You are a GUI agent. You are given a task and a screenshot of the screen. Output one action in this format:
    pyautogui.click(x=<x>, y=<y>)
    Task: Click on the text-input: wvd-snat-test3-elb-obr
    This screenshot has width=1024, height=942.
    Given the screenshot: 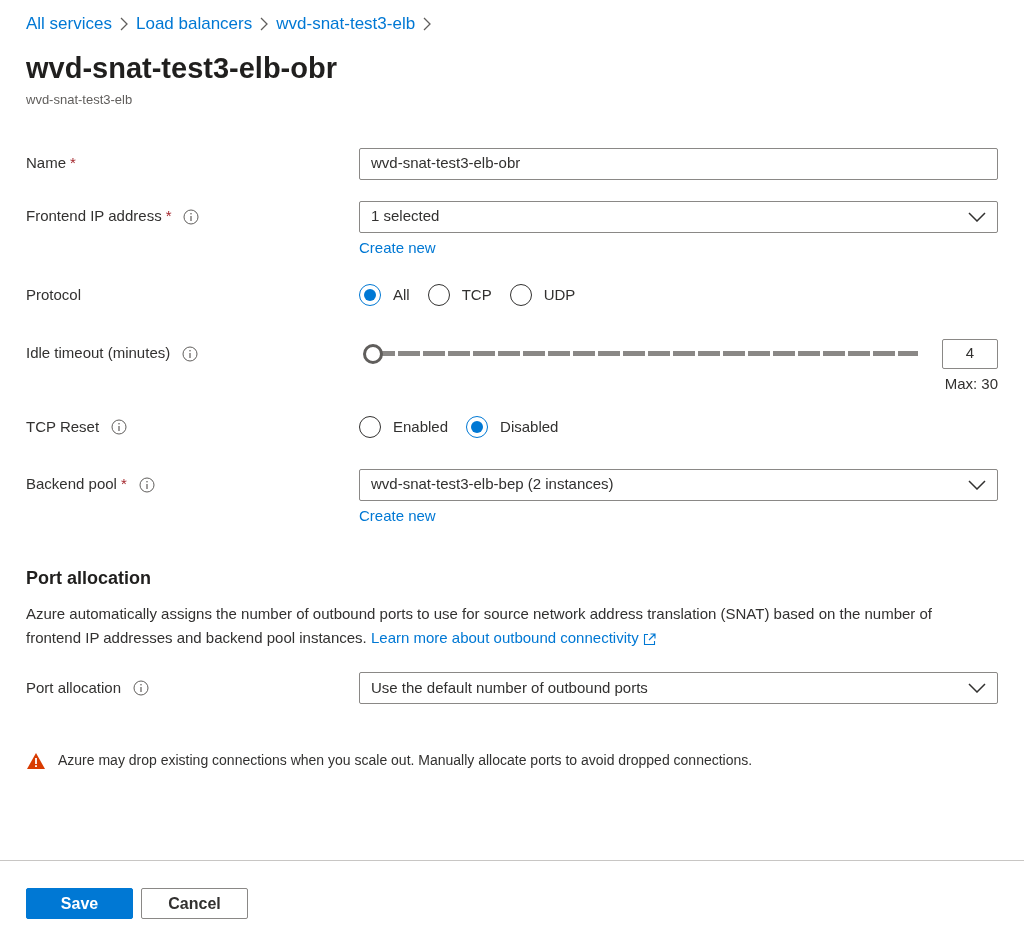 What is the action you would take?
    pyautogui.click(x=678, y=163)
    